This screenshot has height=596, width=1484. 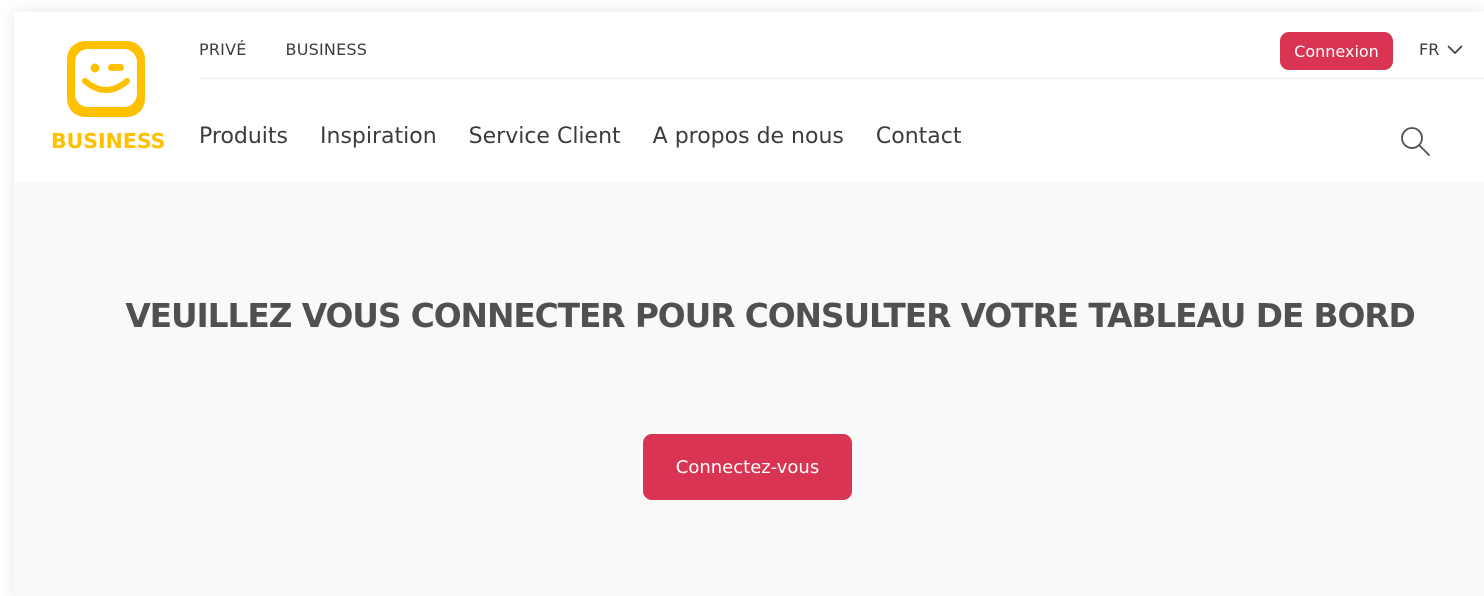 I want to click on business-logo: BUSINESS, so click(x=108, y=98).